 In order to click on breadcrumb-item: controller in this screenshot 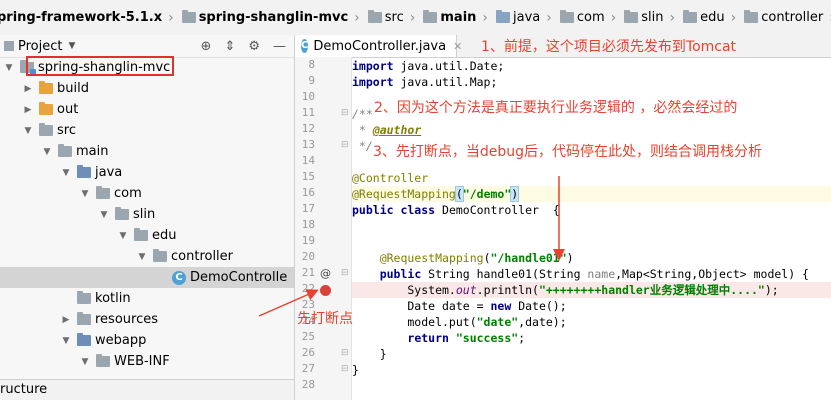, I will do `click(784, 17)`.